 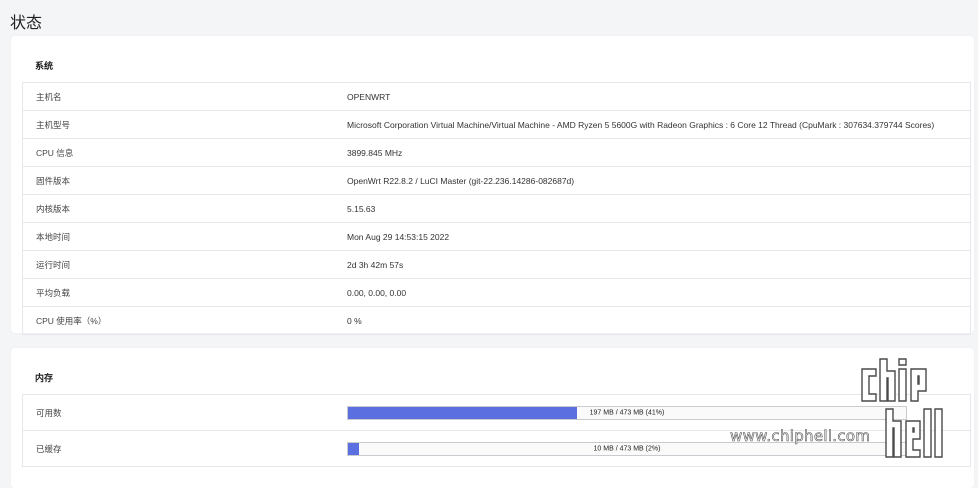 What do you see at coordinates (369, 96) in the screenshot?
I see `row-value: OPENWRT` at bounding box center [369, 96].